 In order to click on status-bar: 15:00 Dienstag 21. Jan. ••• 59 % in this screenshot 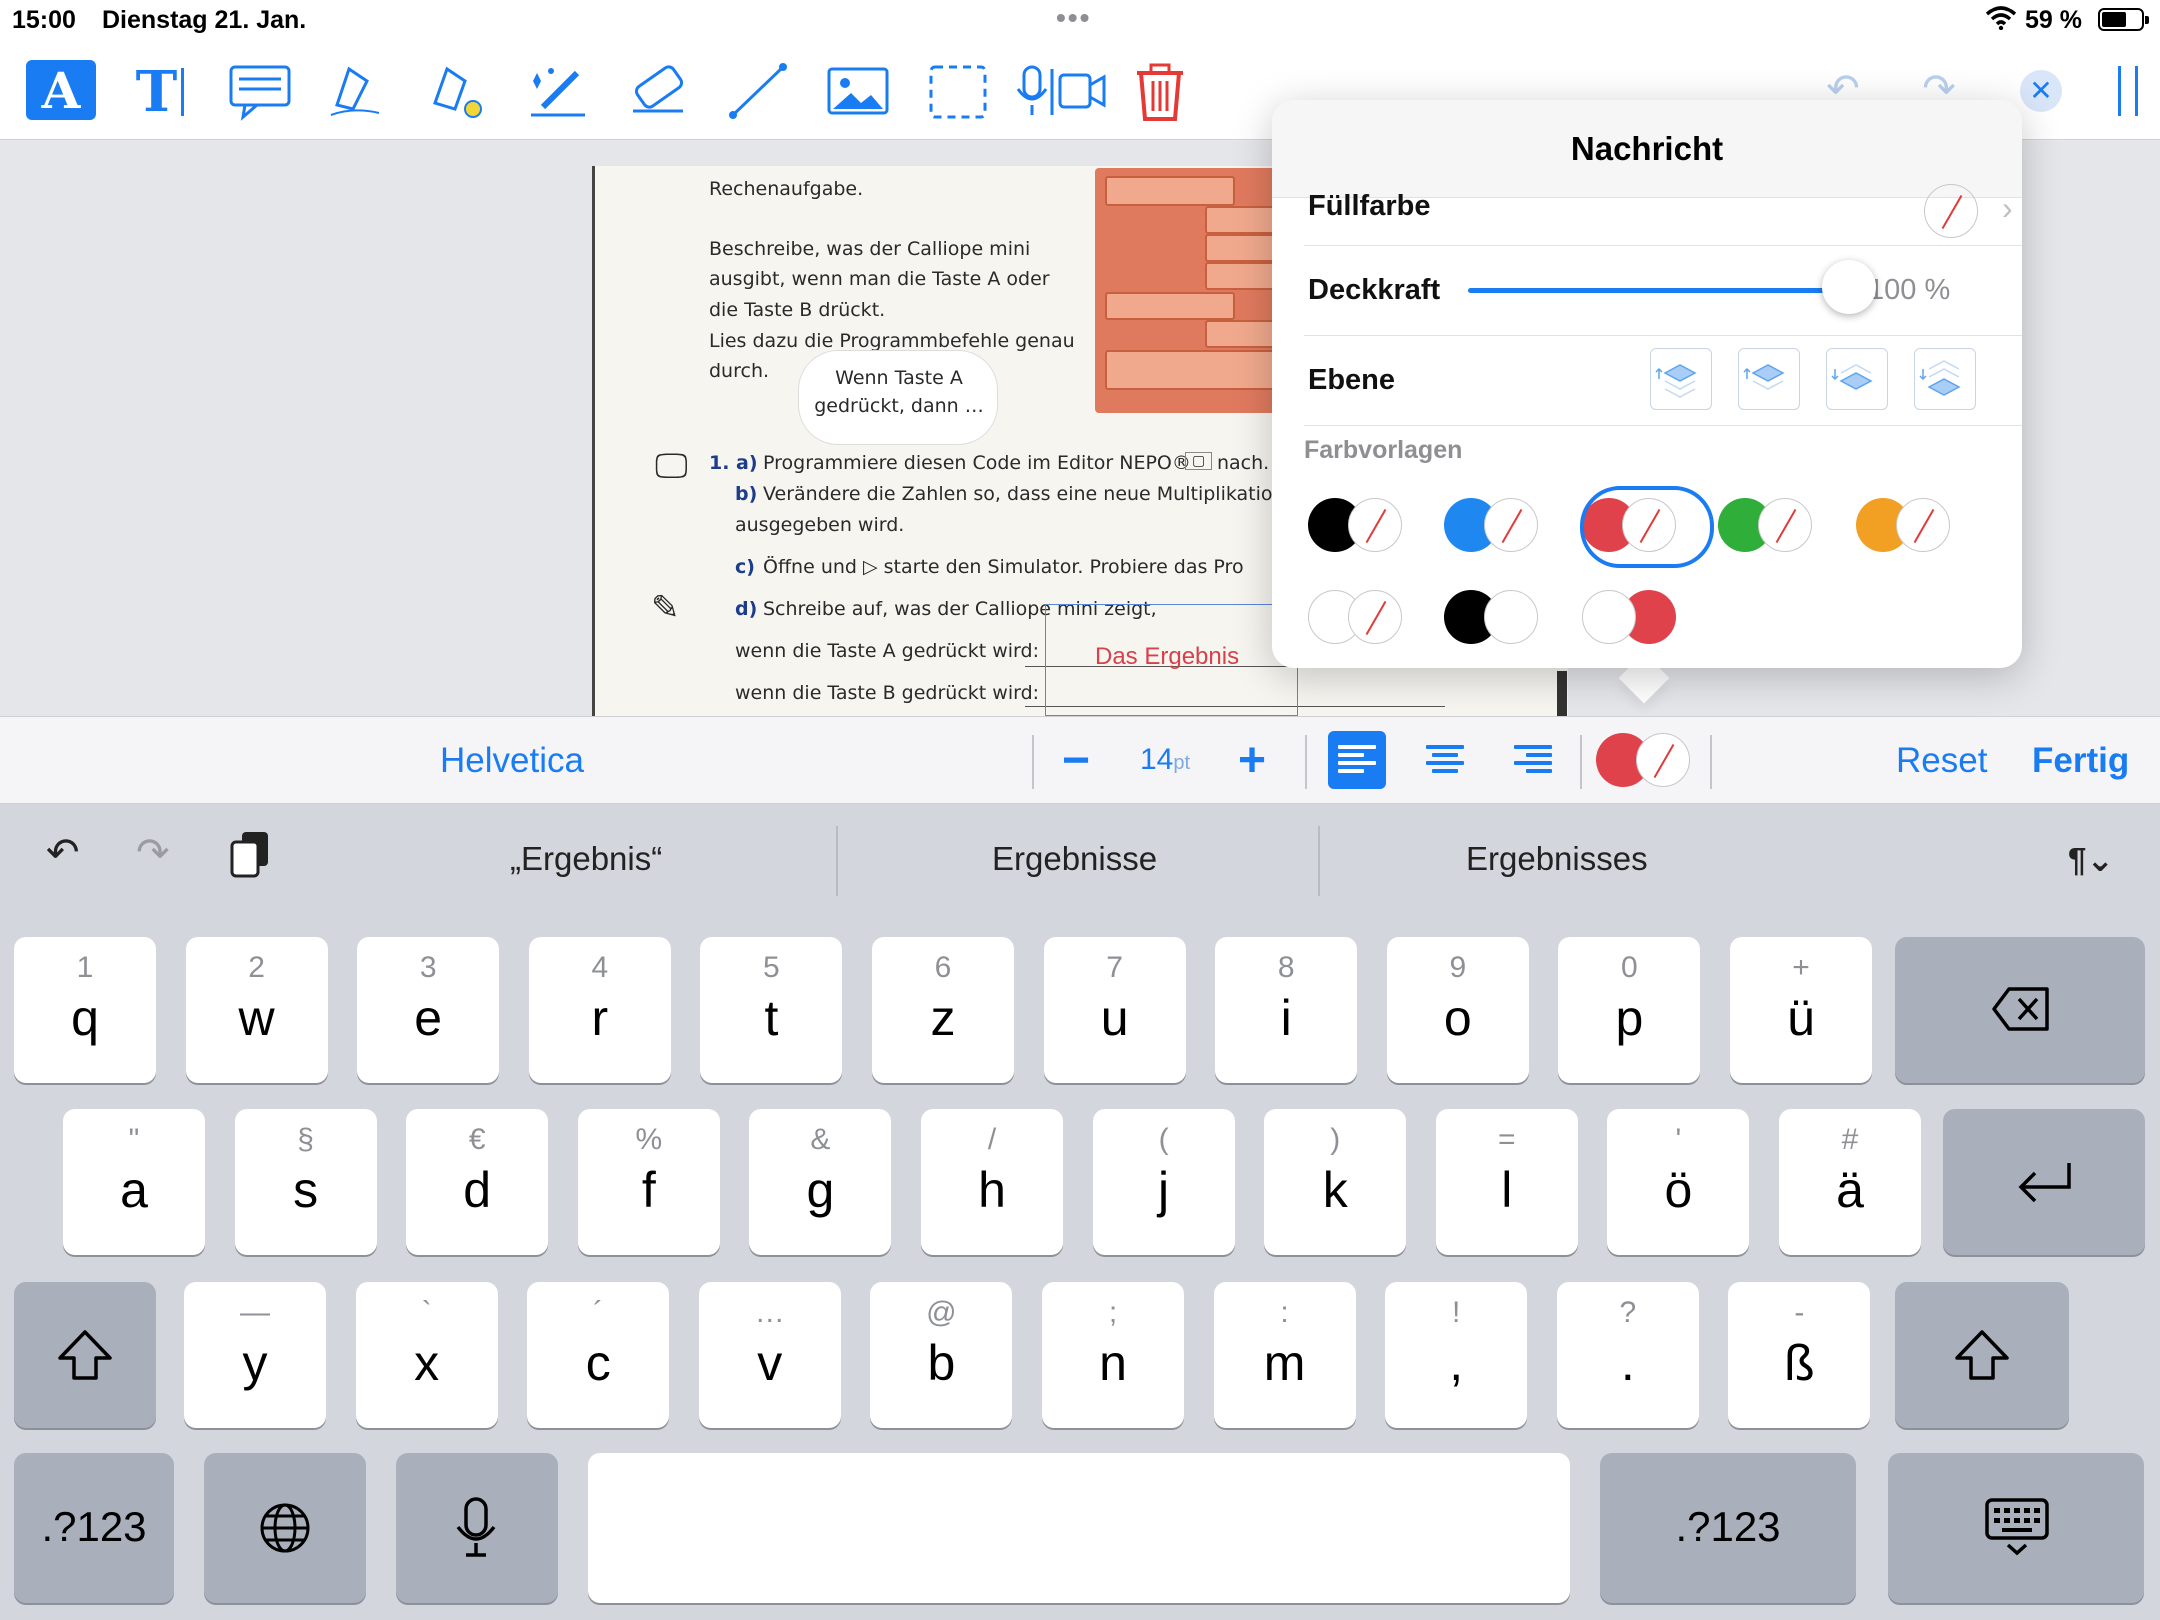, I will do `click(1080, 20)`.